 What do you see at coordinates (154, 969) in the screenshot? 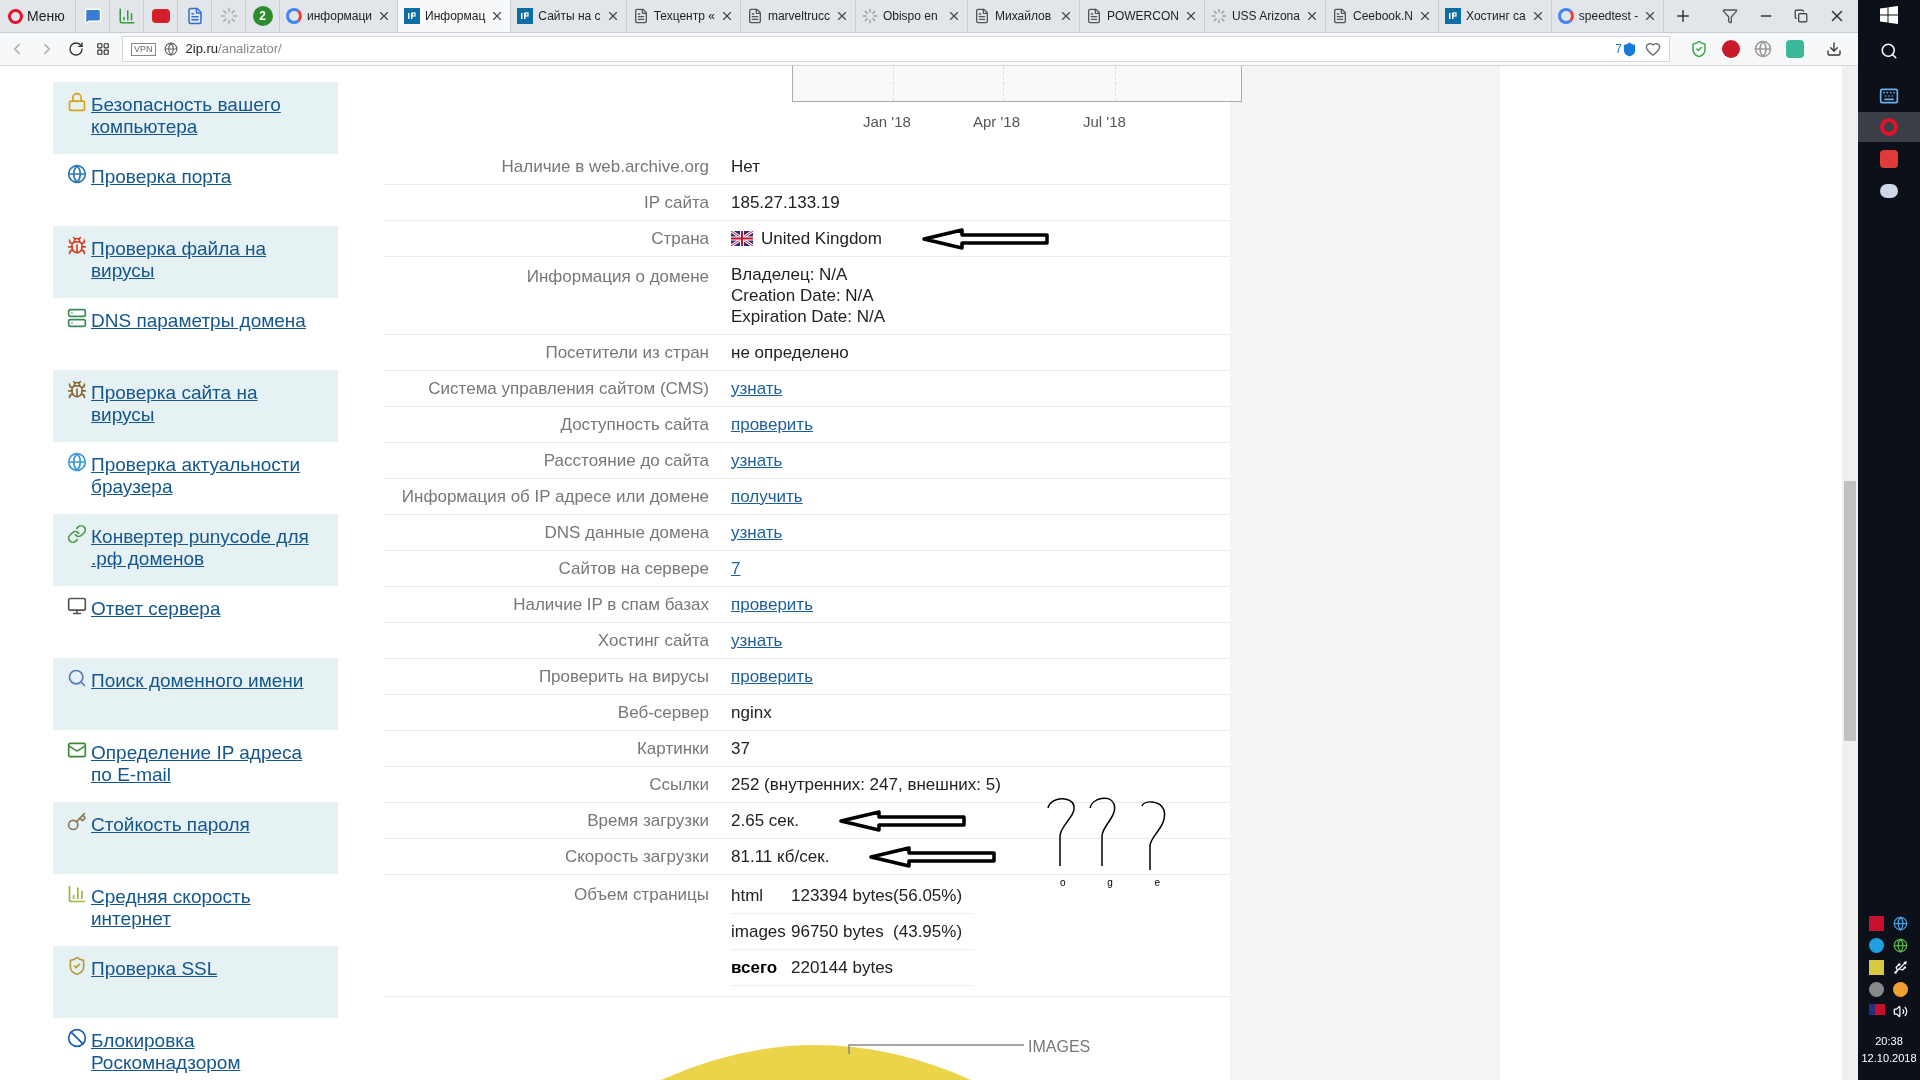
I see `sidebar-link: Проверка SSL` at bounding box center [154, 969].